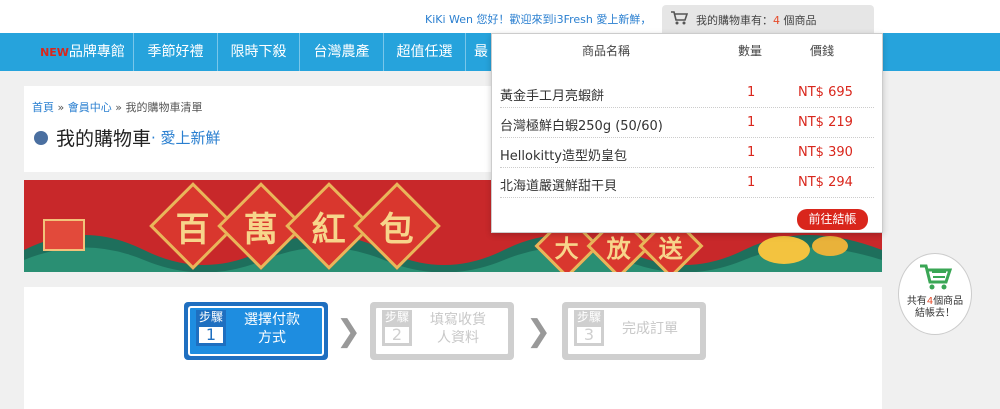 This screenshot has height=409, width=1000. What do you see at coordinates (776, 20) in the screenshot?
I see `cart-count: 4` at bounding box center [776, 20].